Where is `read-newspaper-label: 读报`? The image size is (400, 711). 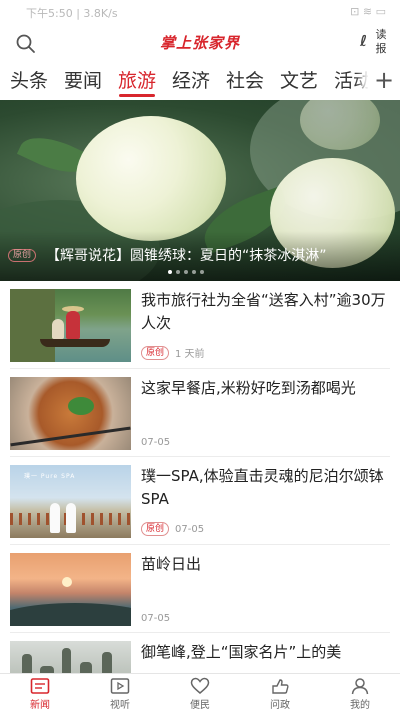
read-newspaper-label: 读报 is located at coordinates (381, 41).